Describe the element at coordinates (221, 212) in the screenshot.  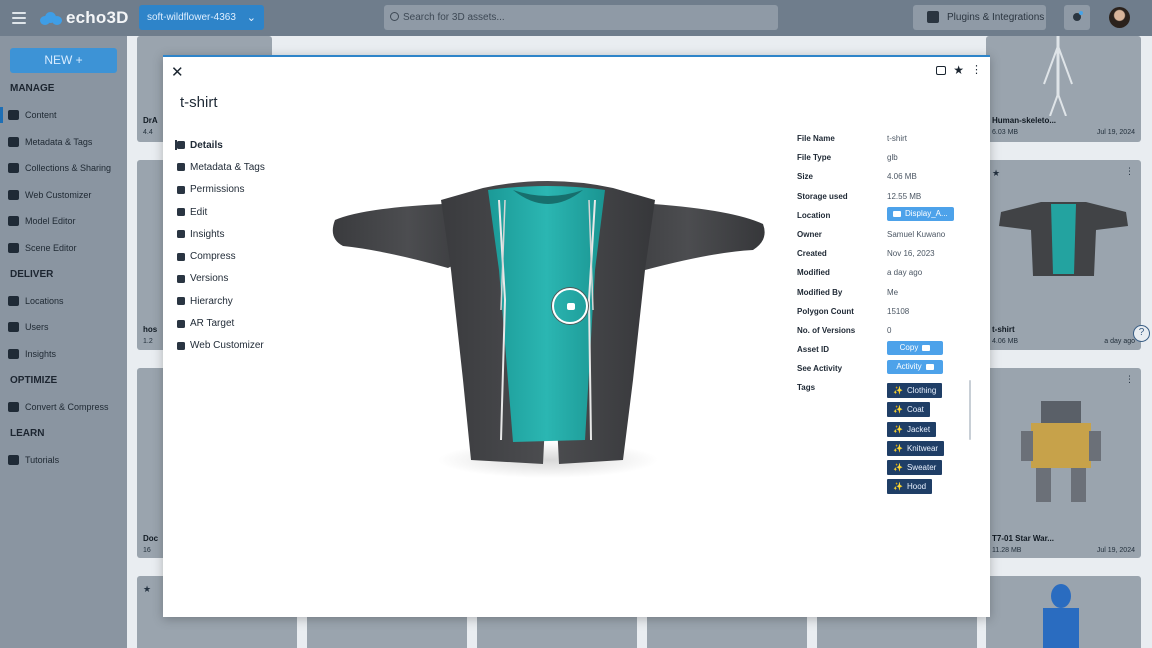
I see `menu-item-edit: Edit` at that location.